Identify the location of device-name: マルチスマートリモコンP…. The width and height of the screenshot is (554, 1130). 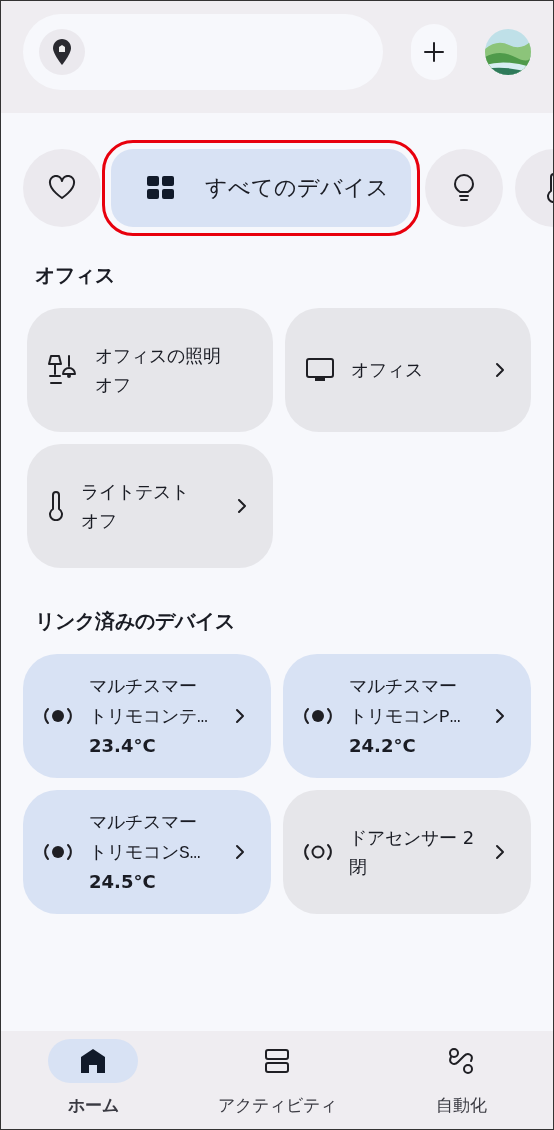
(405, 702).